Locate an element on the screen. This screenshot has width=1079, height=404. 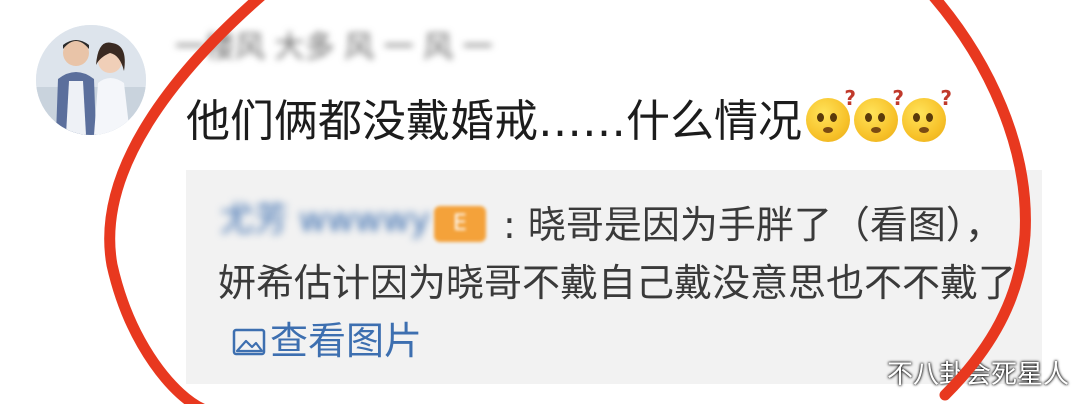
view-image-label: 查看图片 is located at coordinates (346, 341).